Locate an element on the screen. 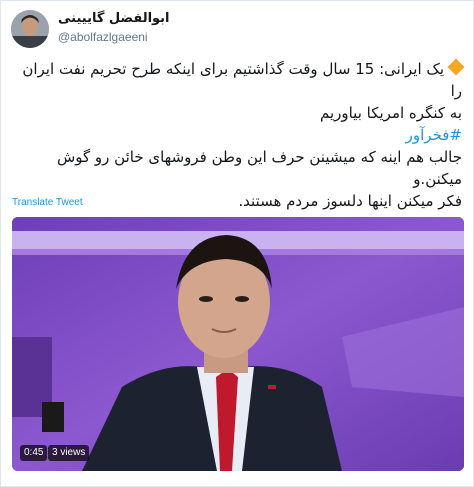 The width and height of the screenshot is (474, 487). display-name: ابوالفضل گاییینی is located at coordinates (114, 18).